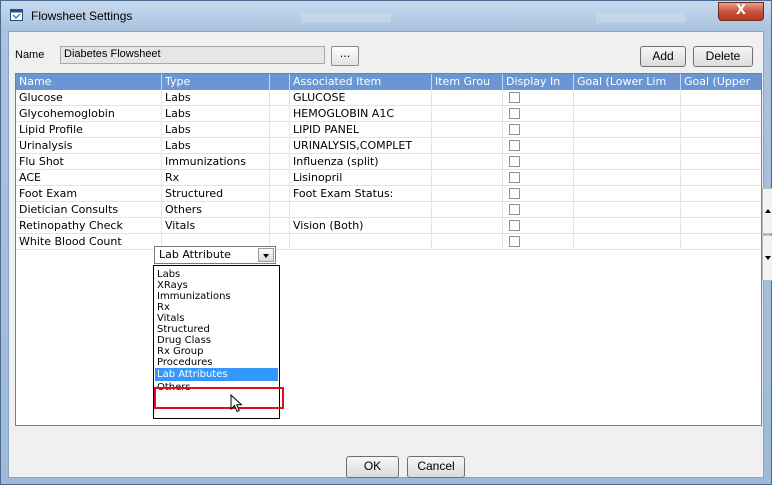 The height and width of the screenshot is (485, 772). What do you see at coordinates (89, 162) in the screenshot?
I see `name-cell: Flu Shot` at bounding box center [89, 162].